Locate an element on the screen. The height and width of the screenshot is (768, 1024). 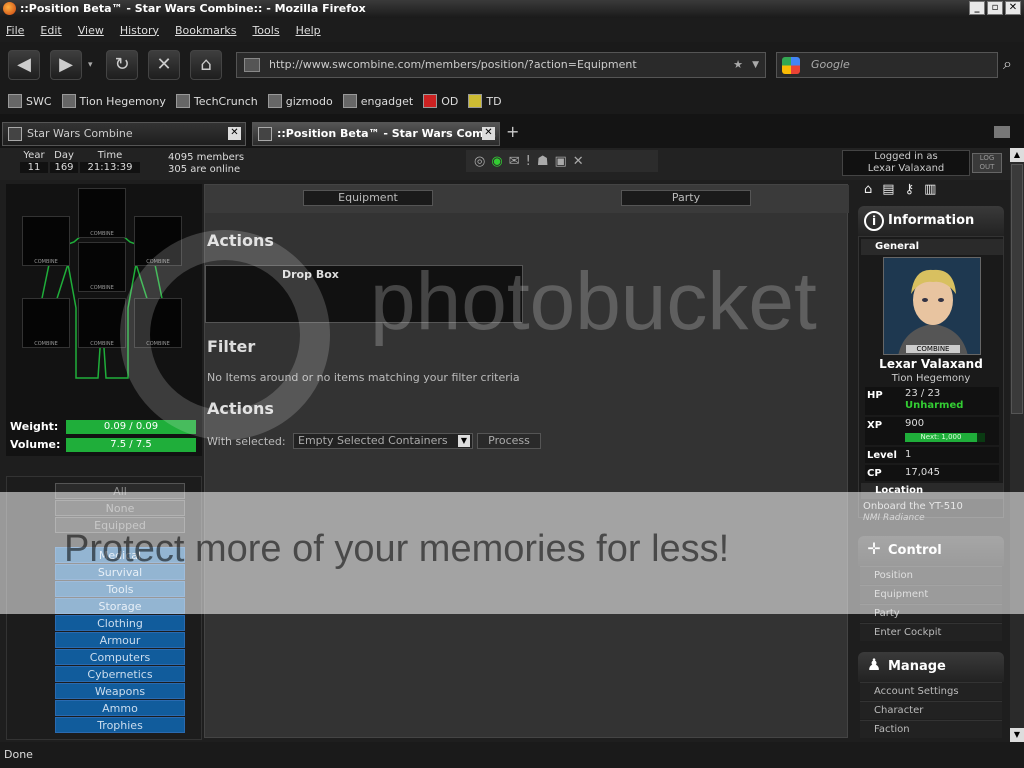
bookmark-label: OD is located at coordinates (450, 101).